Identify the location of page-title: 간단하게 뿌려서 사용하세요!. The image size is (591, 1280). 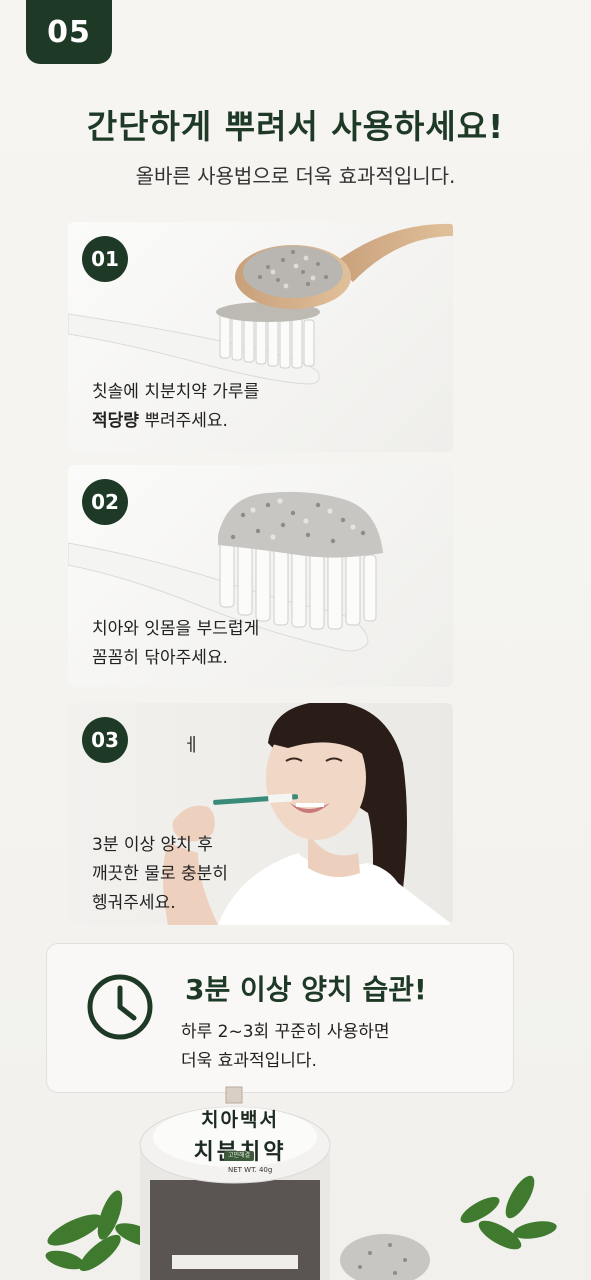
(295, 126).